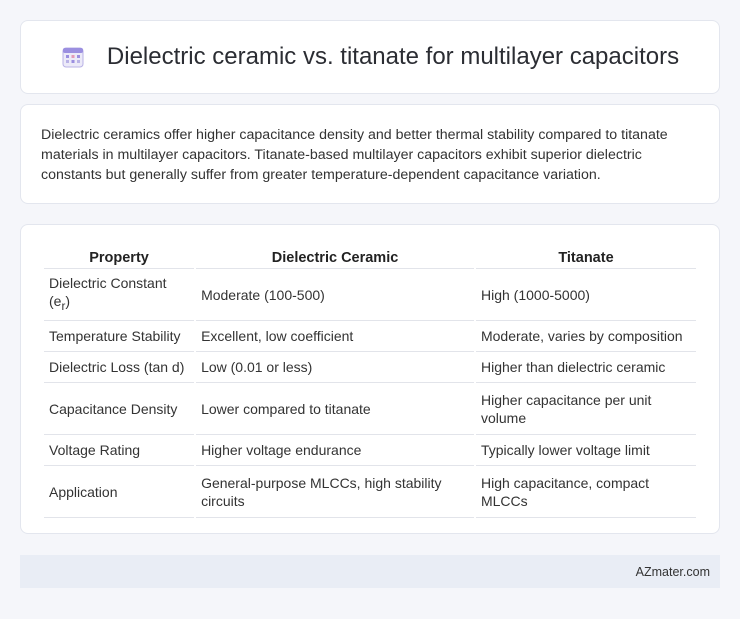 This screenshot has height=619, width=740. What do you see at coordinates (119, 257) in the screenshot?
I see `column-header-property: Property` at bounding box center [119, 257].